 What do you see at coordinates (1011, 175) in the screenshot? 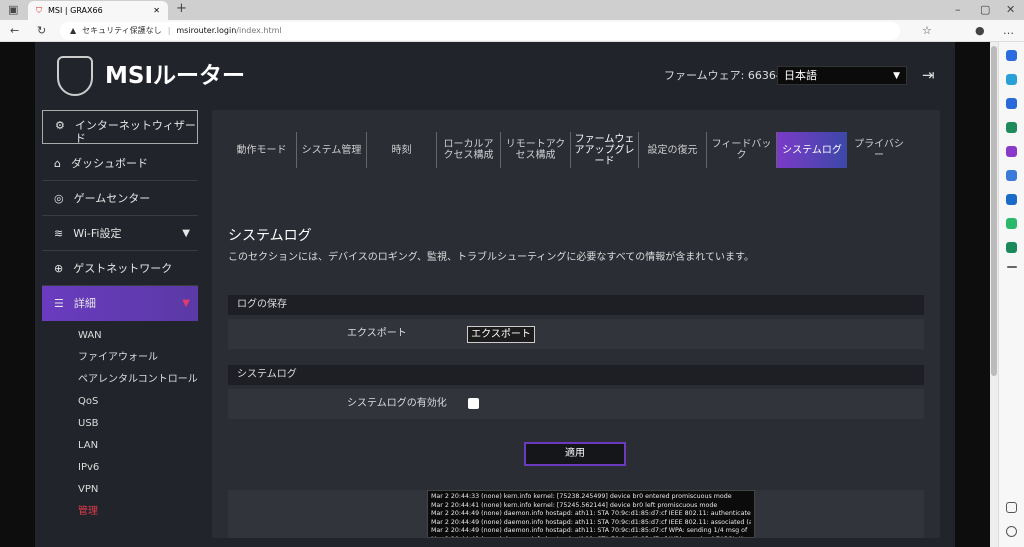
I see `office-icon` at bounding box center [1011, 175].